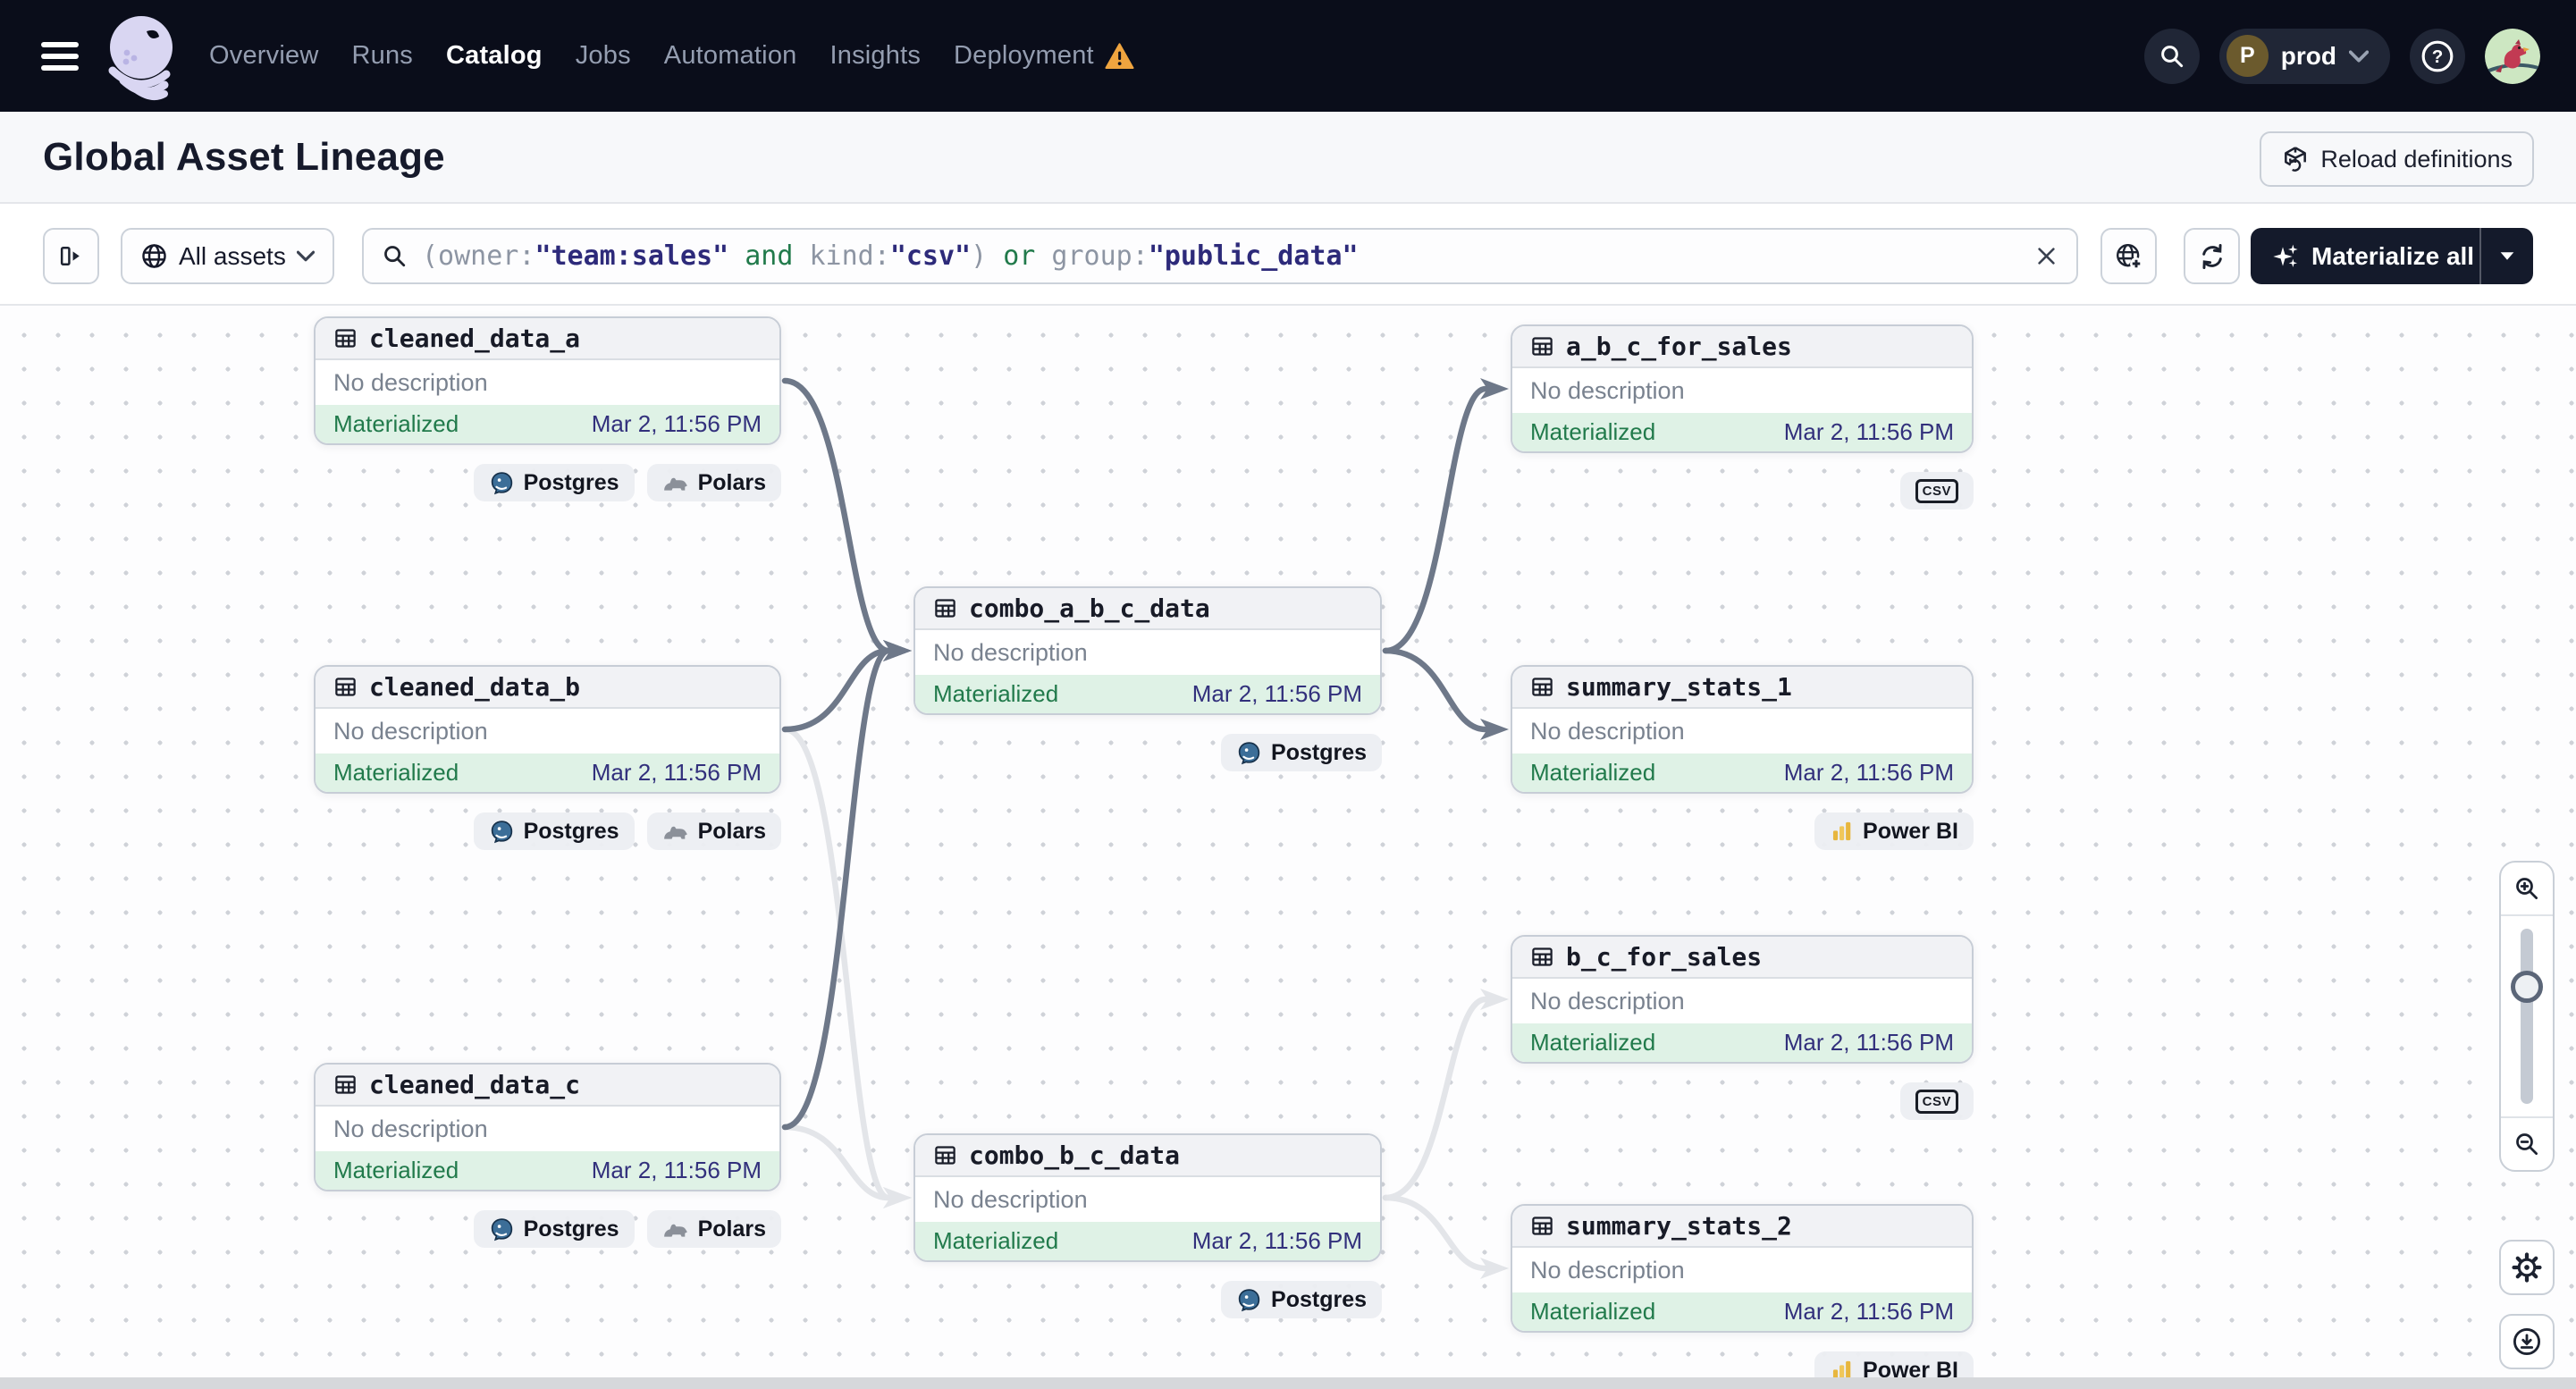 This screenshot has width=2576, height=1389. I want to click on clear-filter-icon, so click(2046, 256).